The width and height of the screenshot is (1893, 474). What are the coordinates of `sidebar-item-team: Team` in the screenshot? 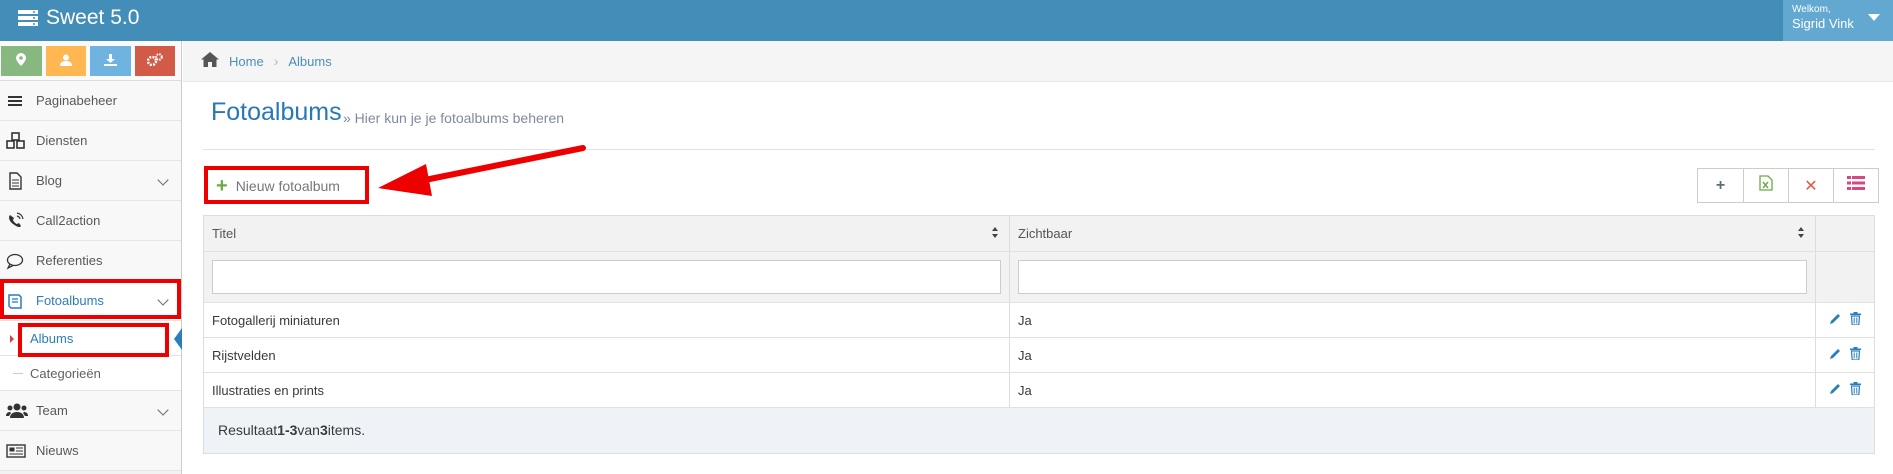 It's located at (90, 411).